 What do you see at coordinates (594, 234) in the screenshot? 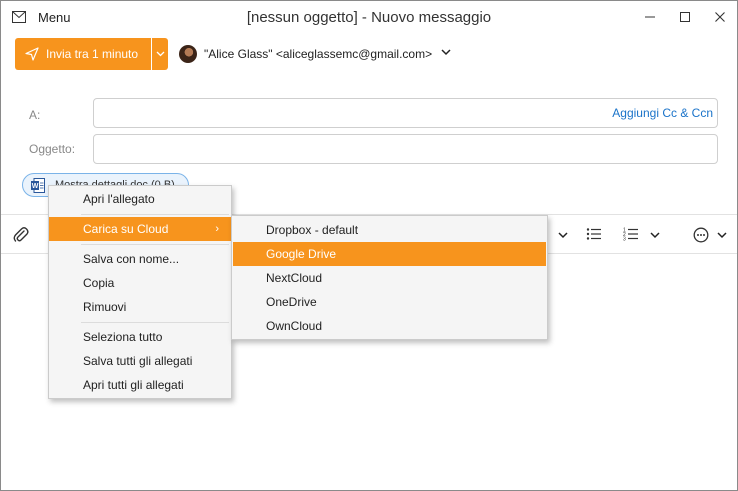
I see `bullet-list-icon` at bounding box center [594, 234].